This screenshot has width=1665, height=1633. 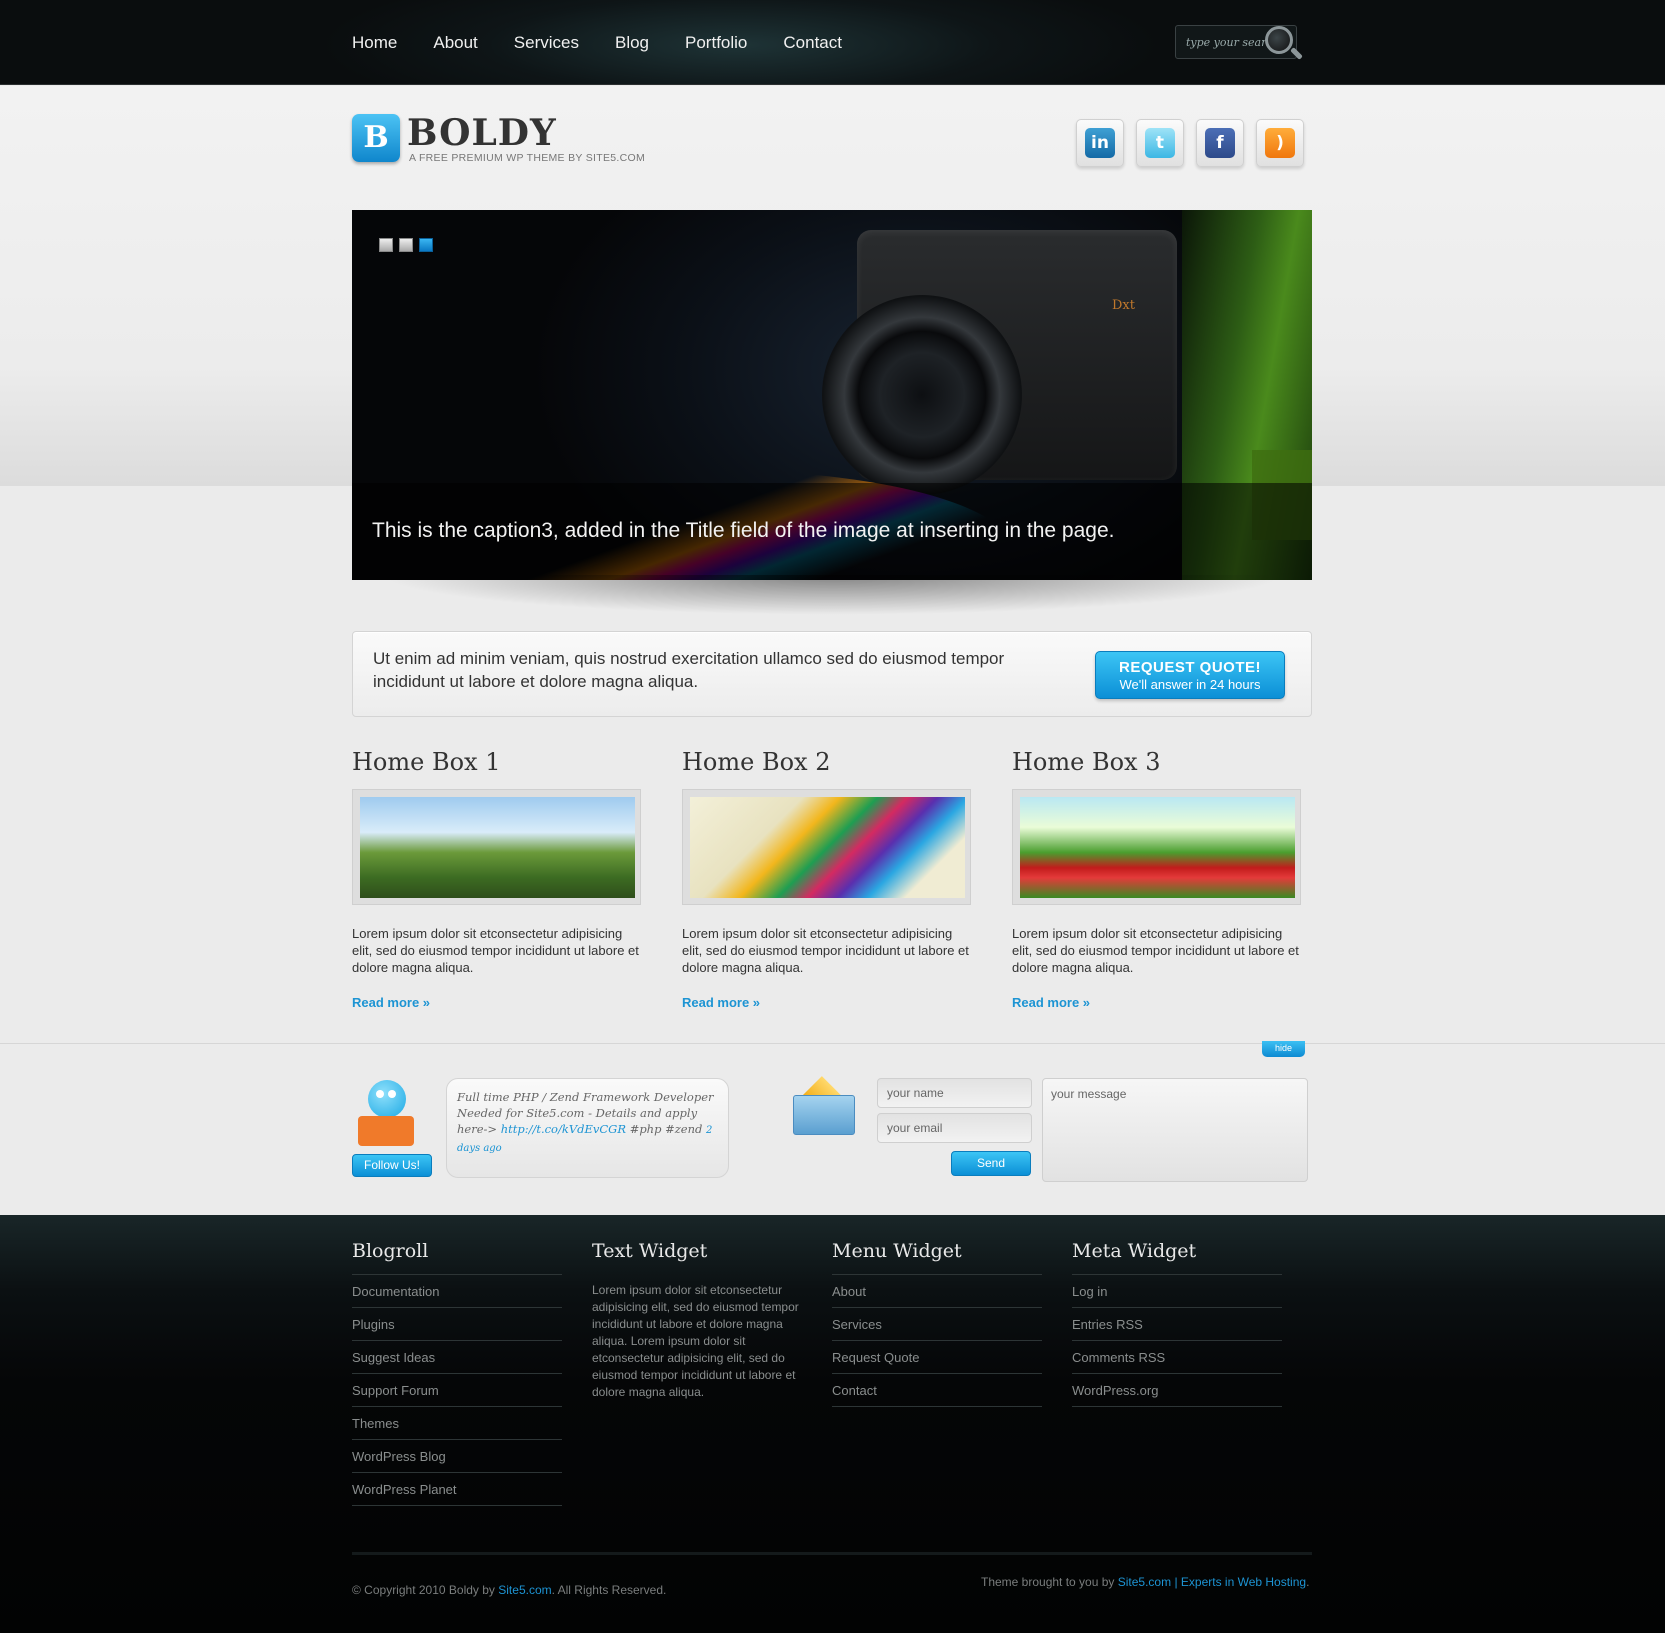 I want to click on slider-shadow, so click(x=832, y=595).